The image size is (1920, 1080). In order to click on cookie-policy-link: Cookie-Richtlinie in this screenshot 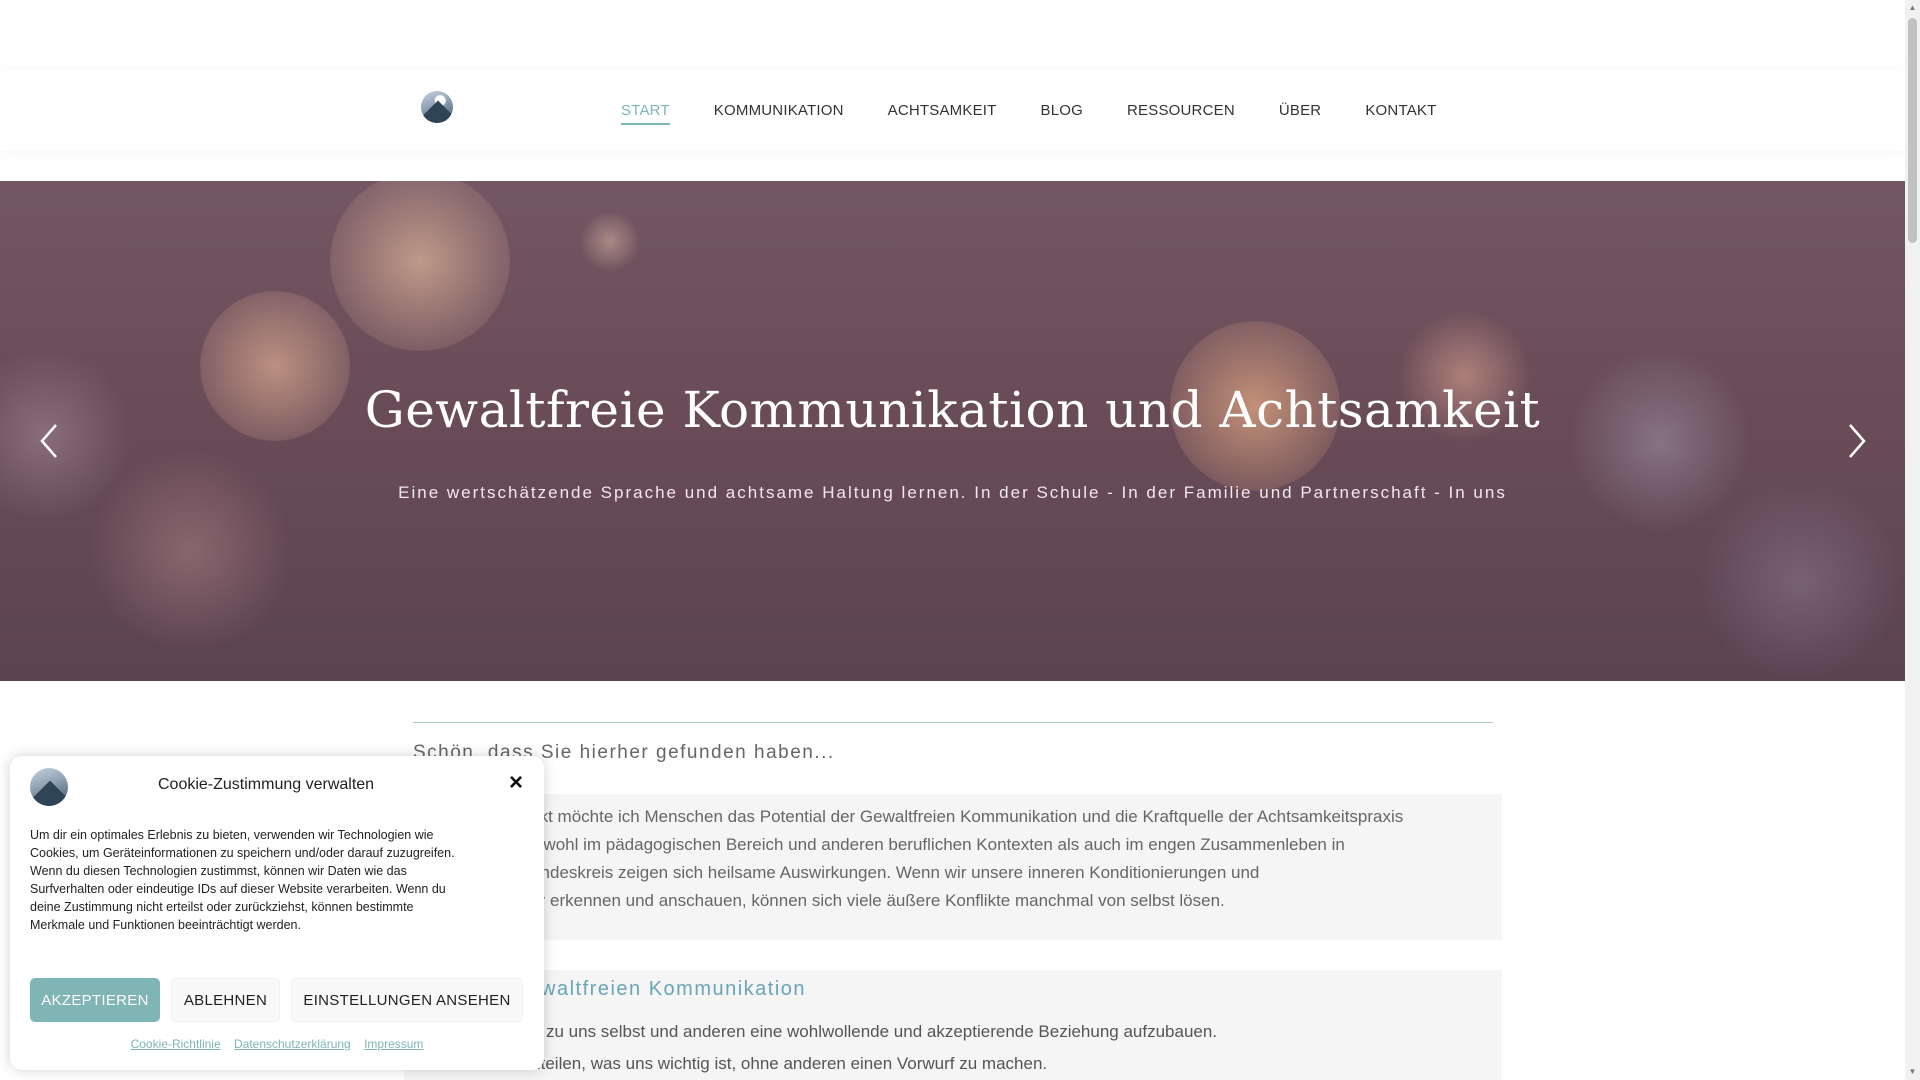, I will do `click(176, 1044)`.